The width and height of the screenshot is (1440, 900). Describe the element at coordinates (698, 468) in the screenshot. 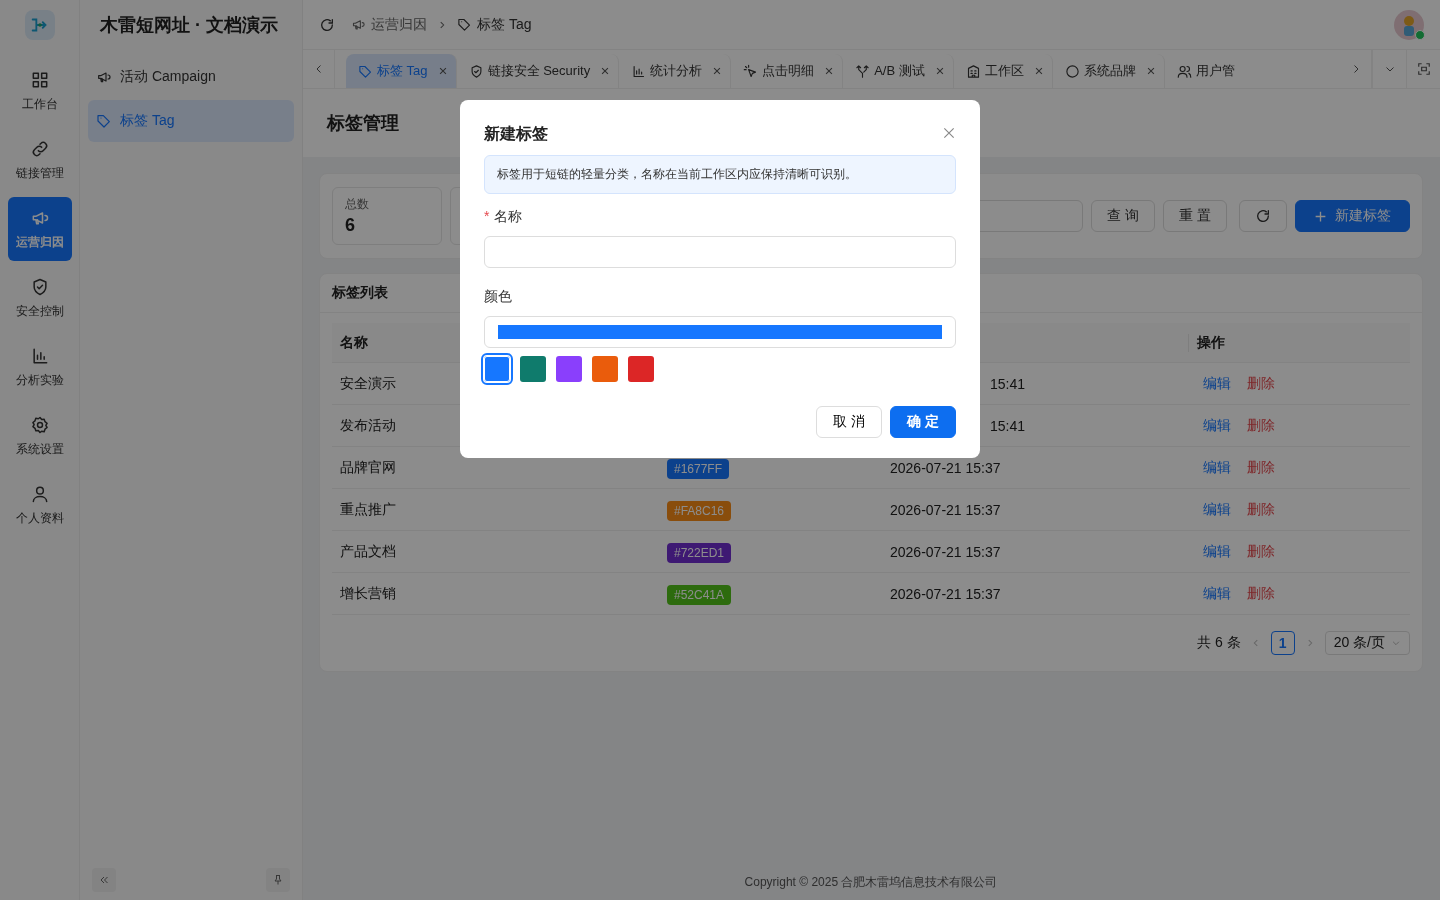

I see `color-tag: #1677FF` at that location.